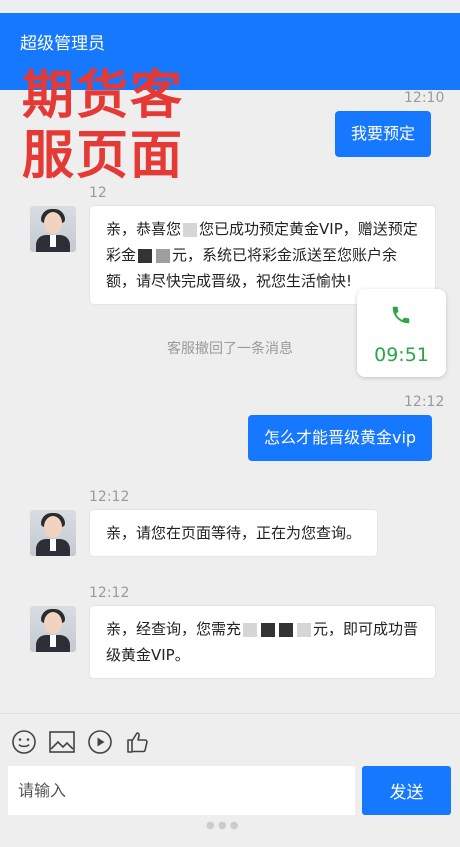 The height and width of the screenshot is (847, 460). I want to click on call-float-card: 09:51, so click(401, 333).